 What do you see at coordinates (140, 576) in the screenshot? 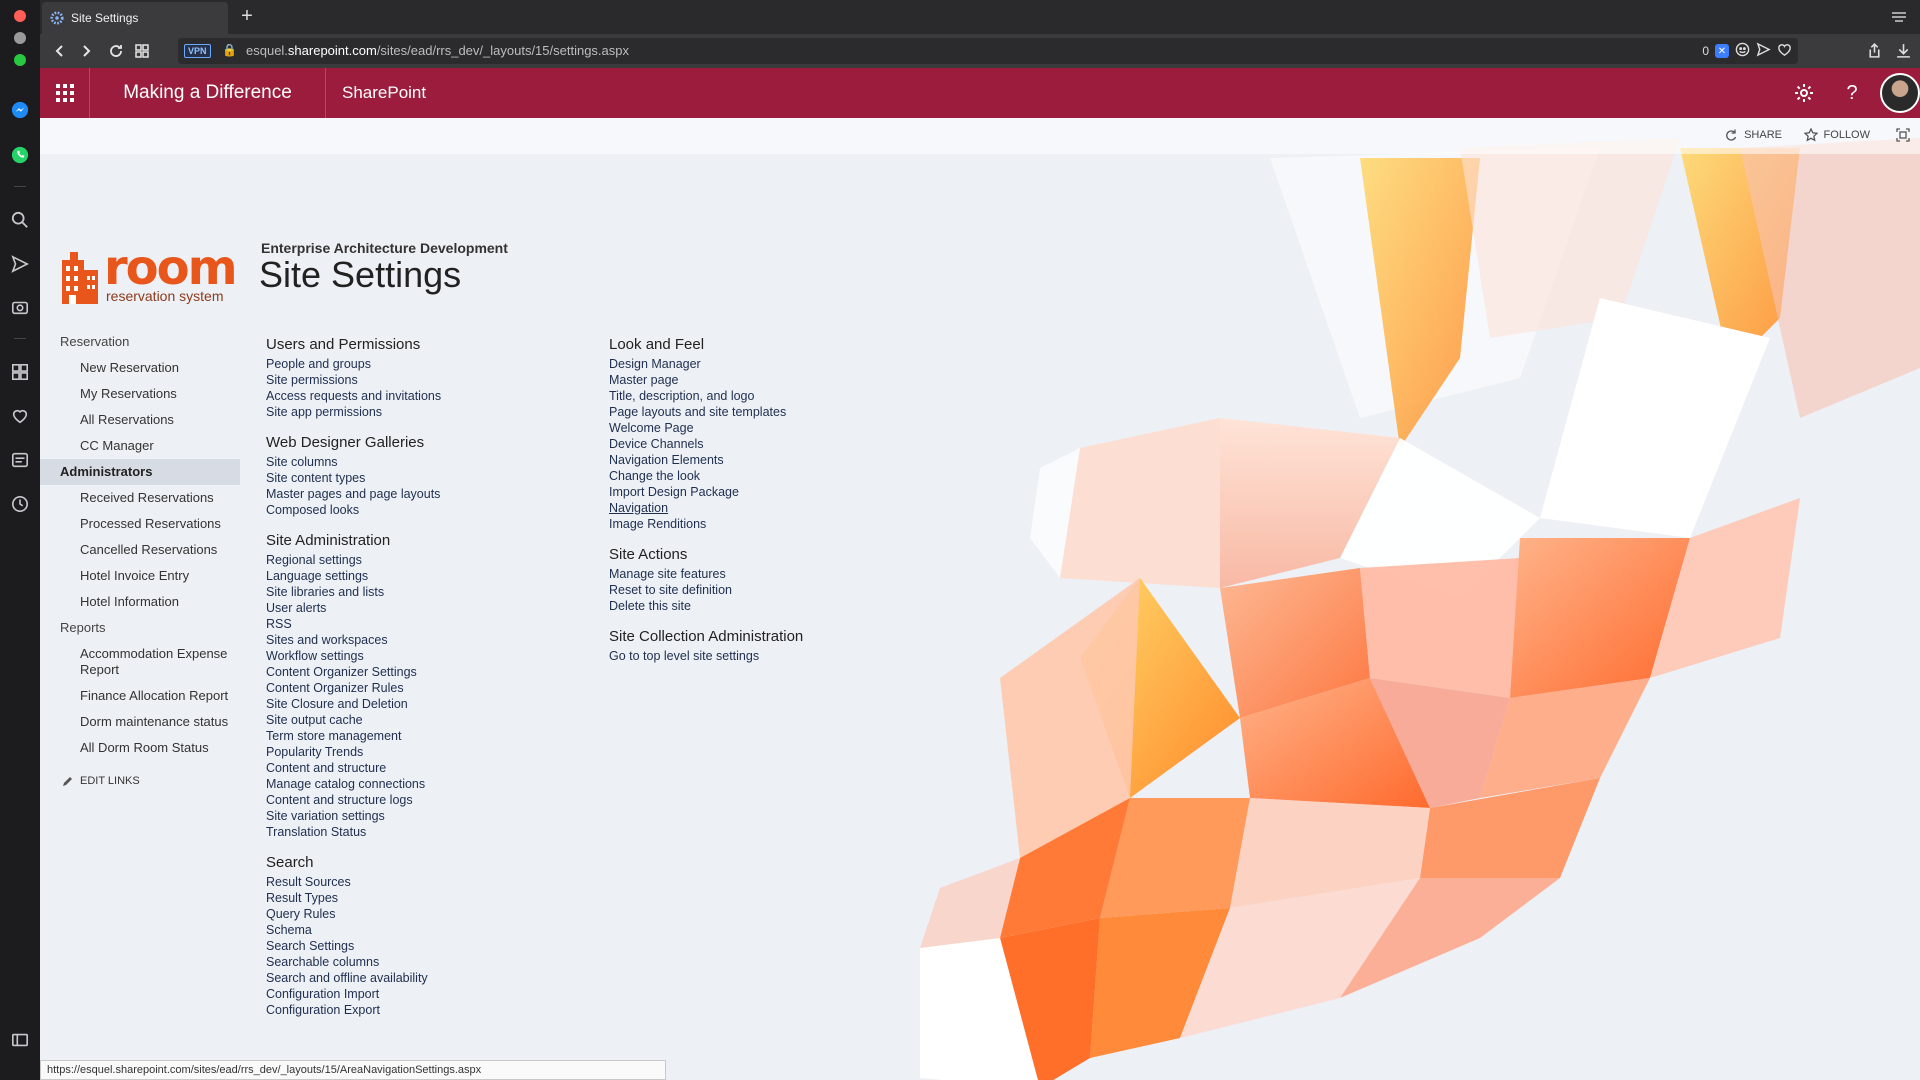
I see `nav-item-hotel-invoice-entry: Hotel Invoice Entry` at bounding box center [140, 576].